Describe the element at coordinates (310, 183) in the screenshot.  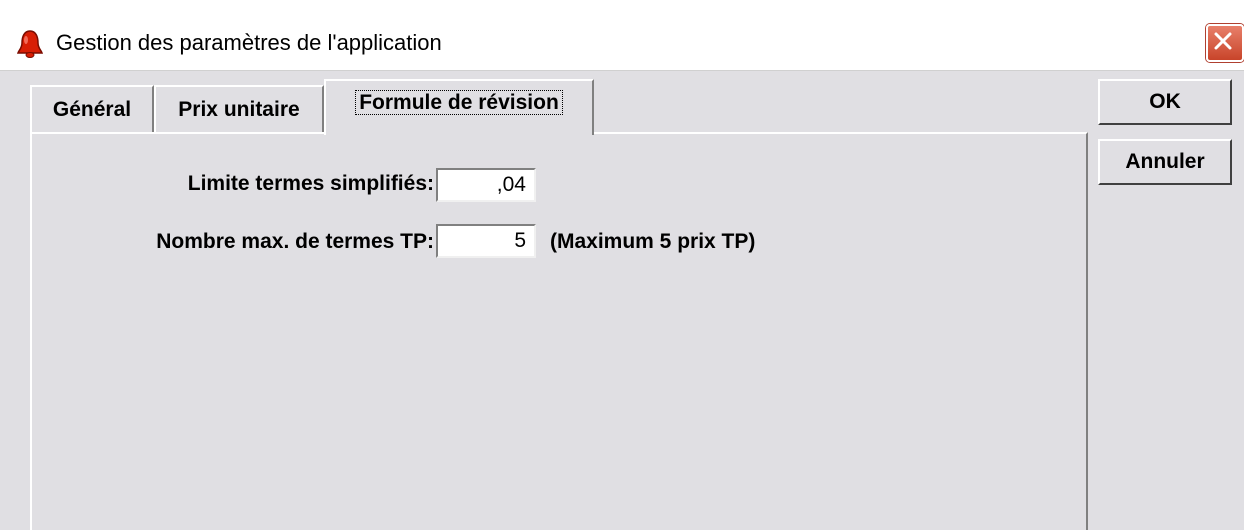
I see `limite-termes-label: Limite termes simplifiés:` at that location.